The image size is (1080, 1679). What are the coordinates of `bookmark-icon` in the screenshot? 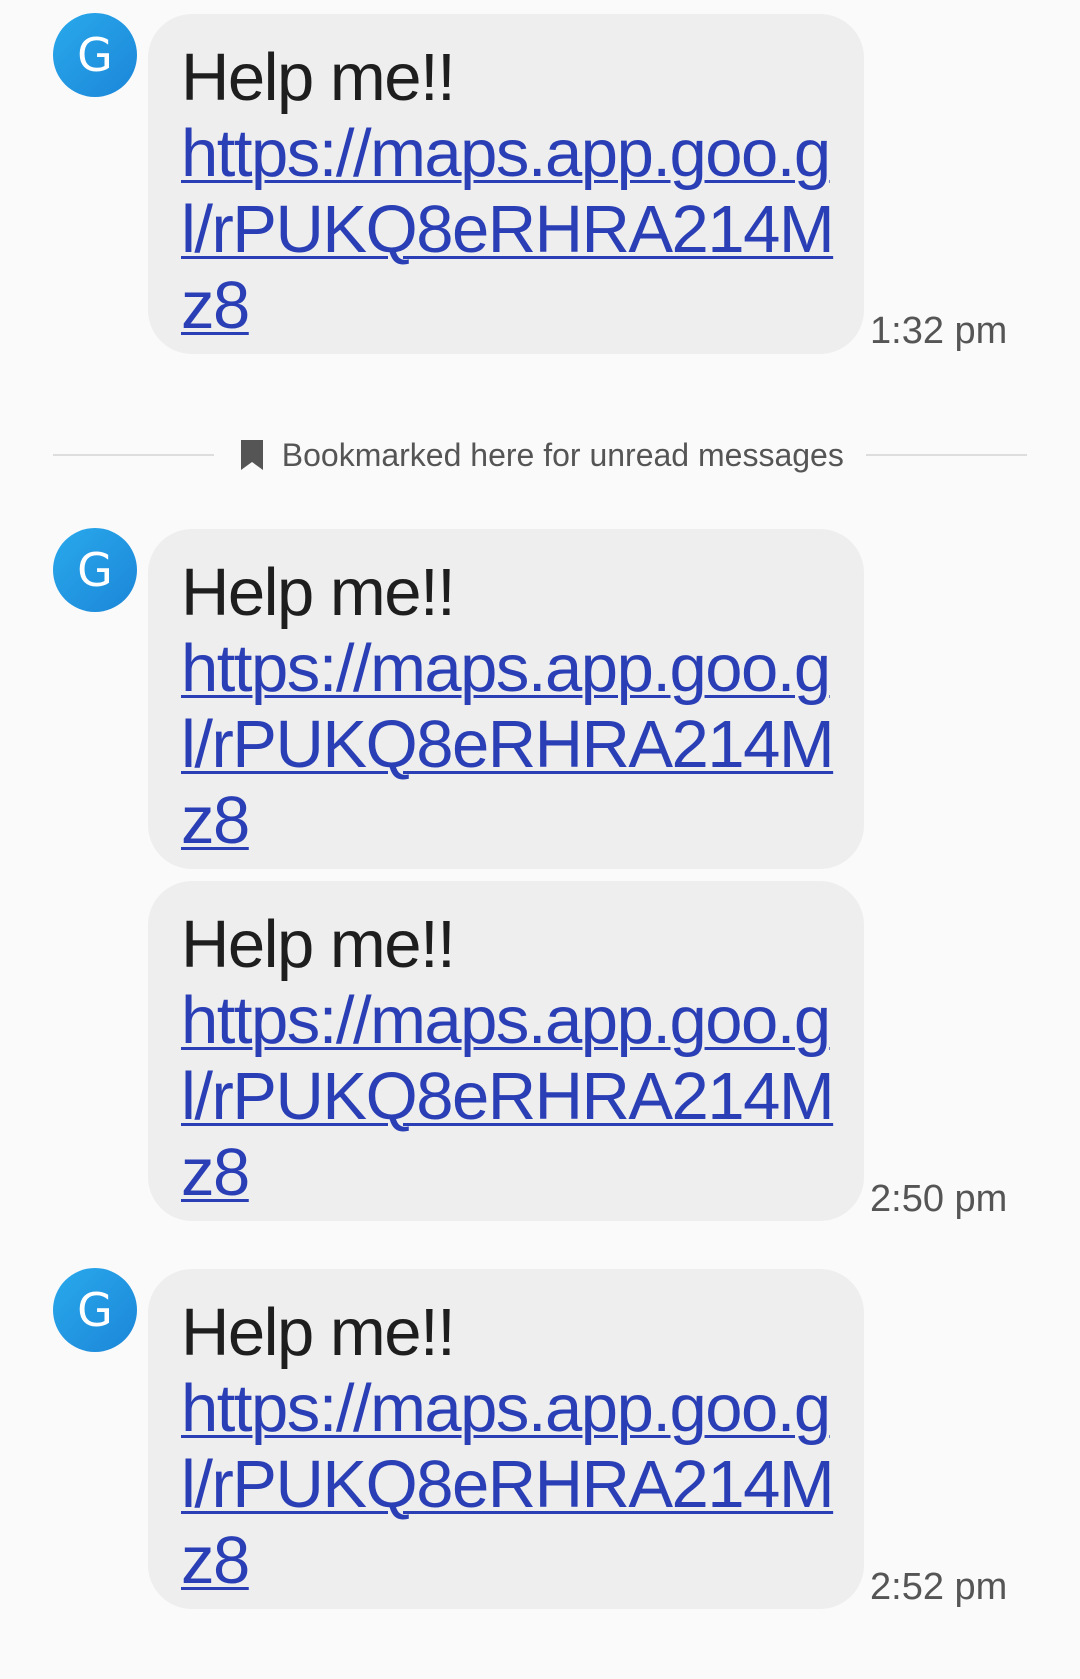 It's located at (252, 455).